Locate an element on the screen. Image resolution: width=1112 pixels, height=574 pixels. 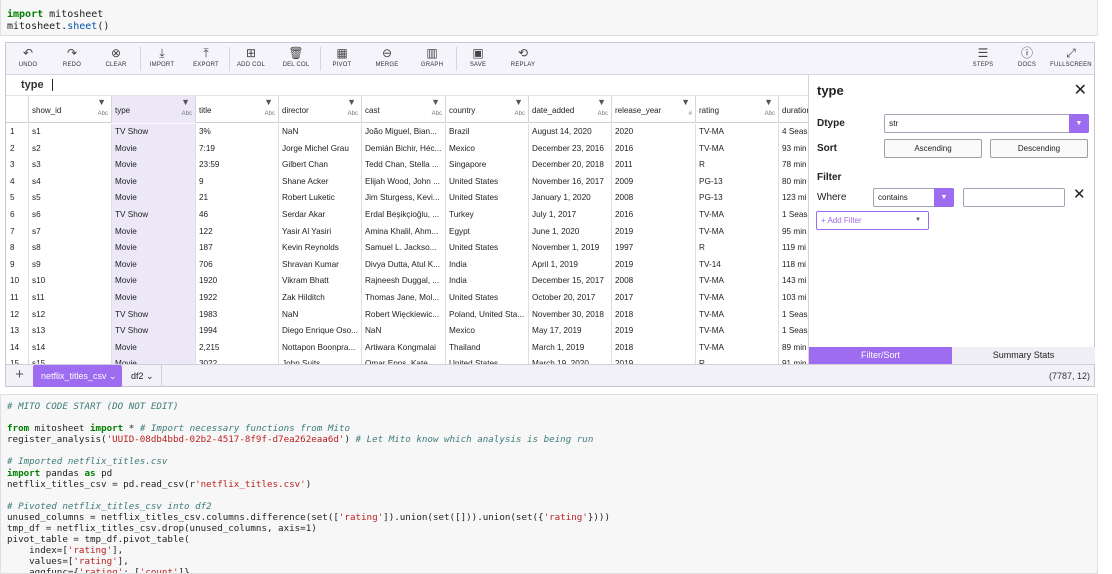
add-filter-button: + Add Filter ▼ is located at coordinates (872, 220).